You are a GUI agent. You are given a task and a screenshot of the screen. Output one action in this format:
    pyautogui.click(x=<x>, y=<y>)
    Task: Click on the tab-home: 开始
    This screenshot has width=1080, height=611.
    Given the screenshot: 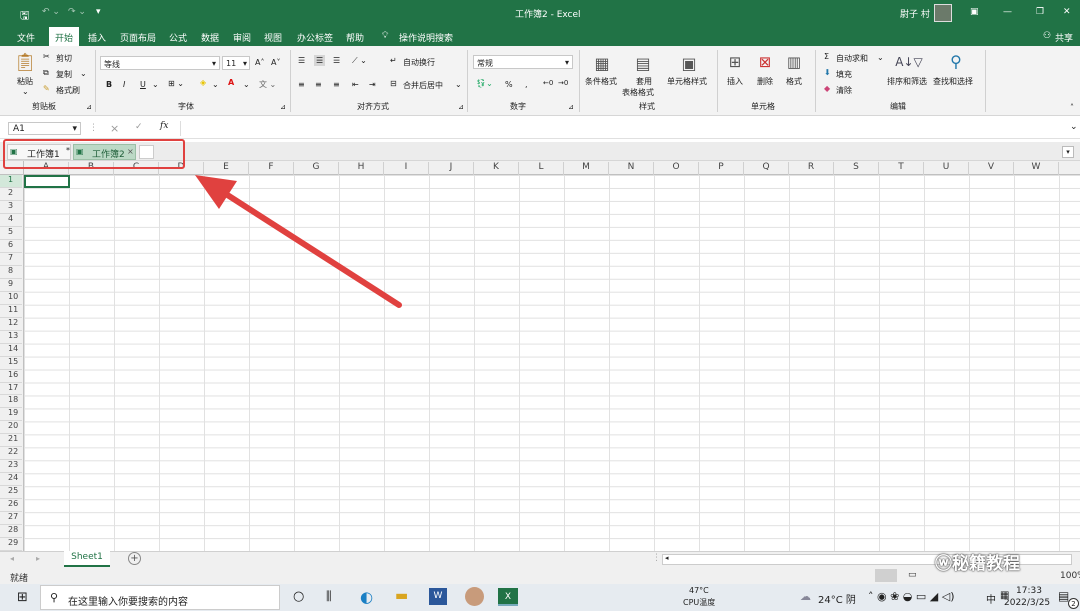 What is the action you would take?
    pyautogui.click(x=64, y=36)
    